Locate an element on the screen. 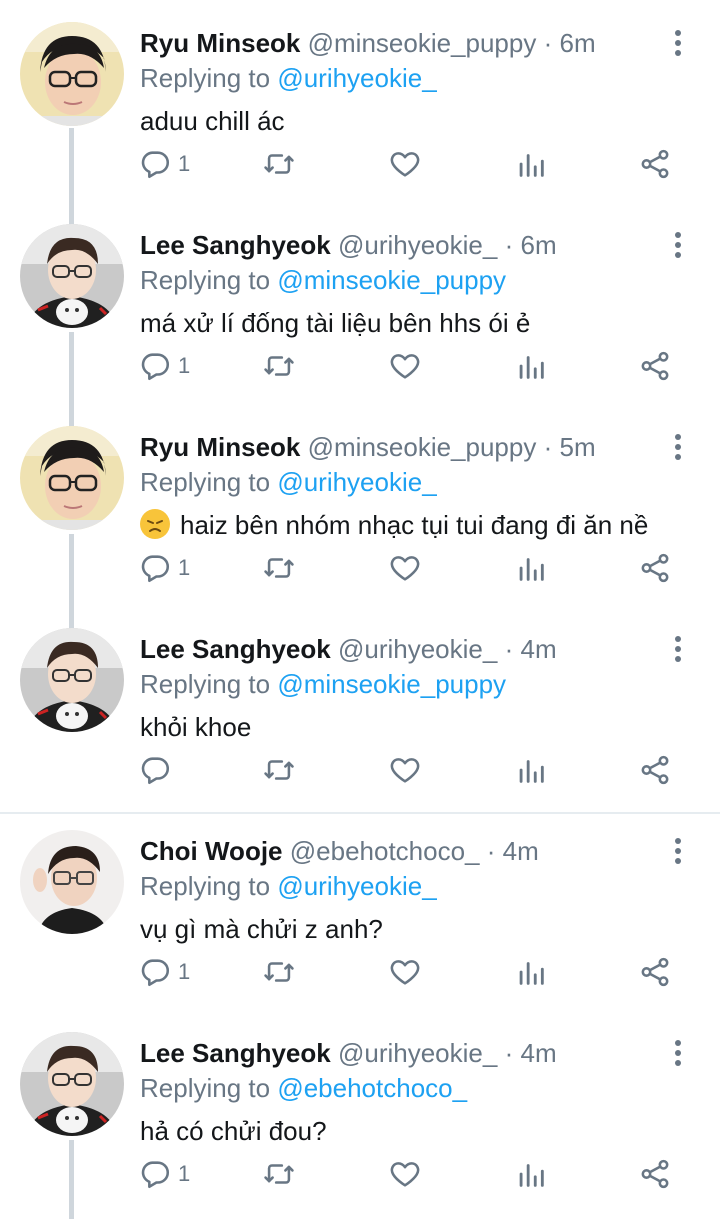  tweet-header: Choi Wooje @ebehotchoco_ · 4m is located at coordinates (339, 851).